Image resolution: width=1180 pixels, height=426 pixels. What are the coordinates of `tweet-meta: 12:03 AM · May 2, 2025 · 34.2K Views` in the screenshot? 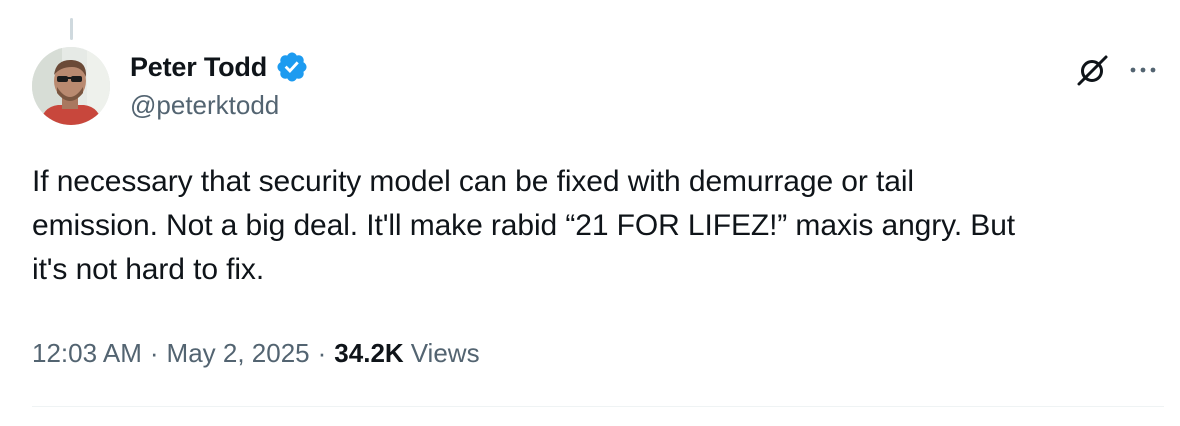 It's located at (256, 353).